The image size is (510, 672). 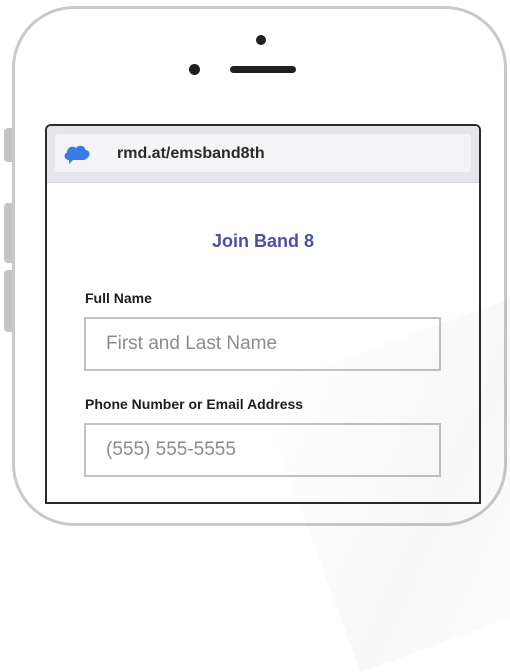 What do you see at coordinates (118, 298) in the screenshot?
I see `full-name-label: Full Name` at bounding box center [118, 298].